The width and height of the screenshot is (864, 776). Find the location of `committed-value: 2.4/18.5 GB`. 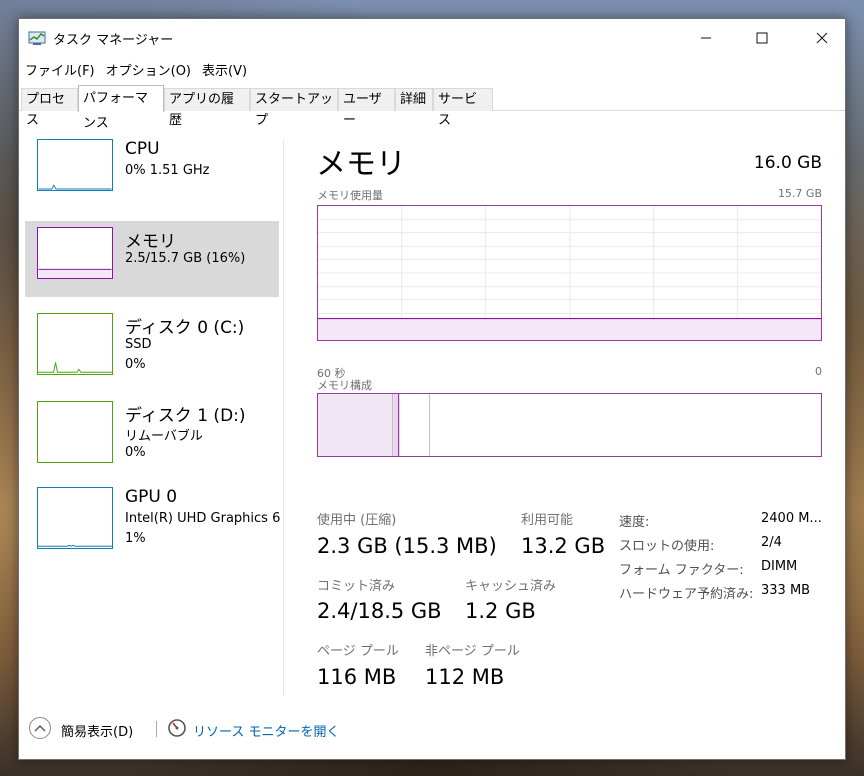

committed-value: 2.4/18.5 GB is located at coordinates (379, 611).